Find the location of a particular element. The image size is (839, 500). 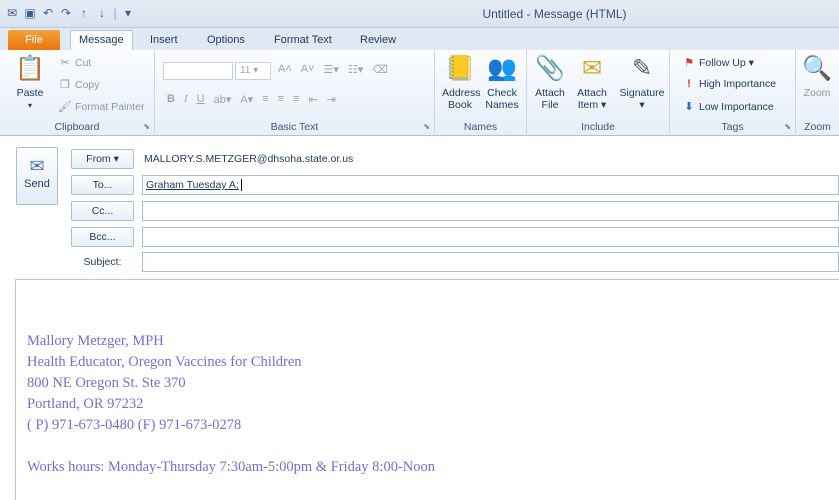

signature-address-line-1: 800 NE Oregon St. Ste 370 is located at coordinates (106, 383).